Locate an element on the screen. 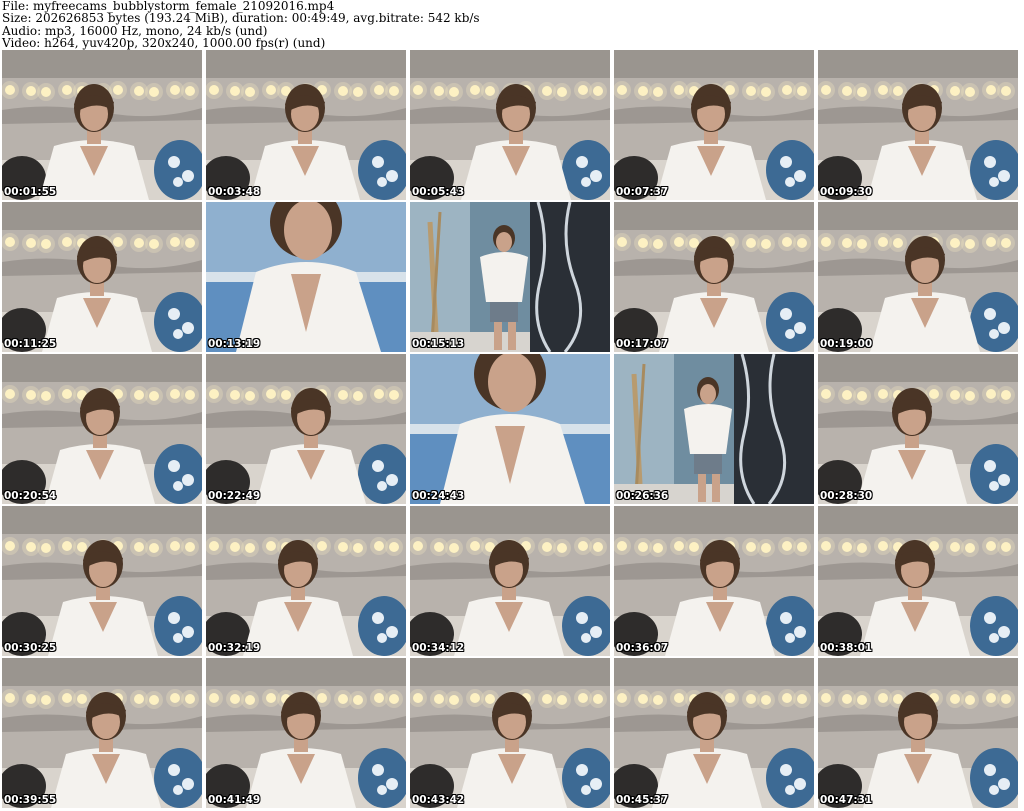 Image resolution: width=1024 pixels, height=811 pixels. video-thumbnail: 00:34:12 is located at coordinates (510, 581).